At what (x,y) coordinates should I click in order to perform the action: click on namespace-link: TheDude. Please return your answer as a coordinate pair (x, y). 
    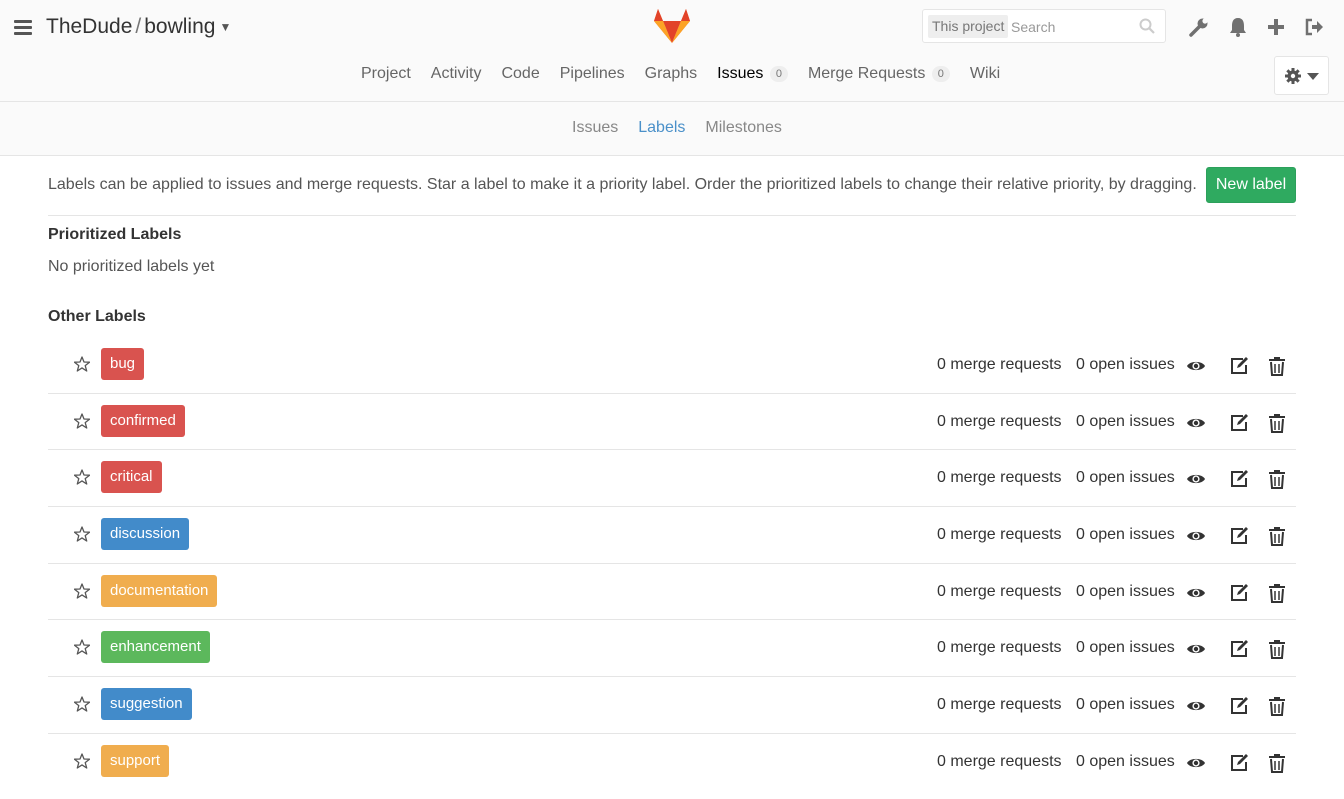
    Looking at the image, I should click on (89, 26).